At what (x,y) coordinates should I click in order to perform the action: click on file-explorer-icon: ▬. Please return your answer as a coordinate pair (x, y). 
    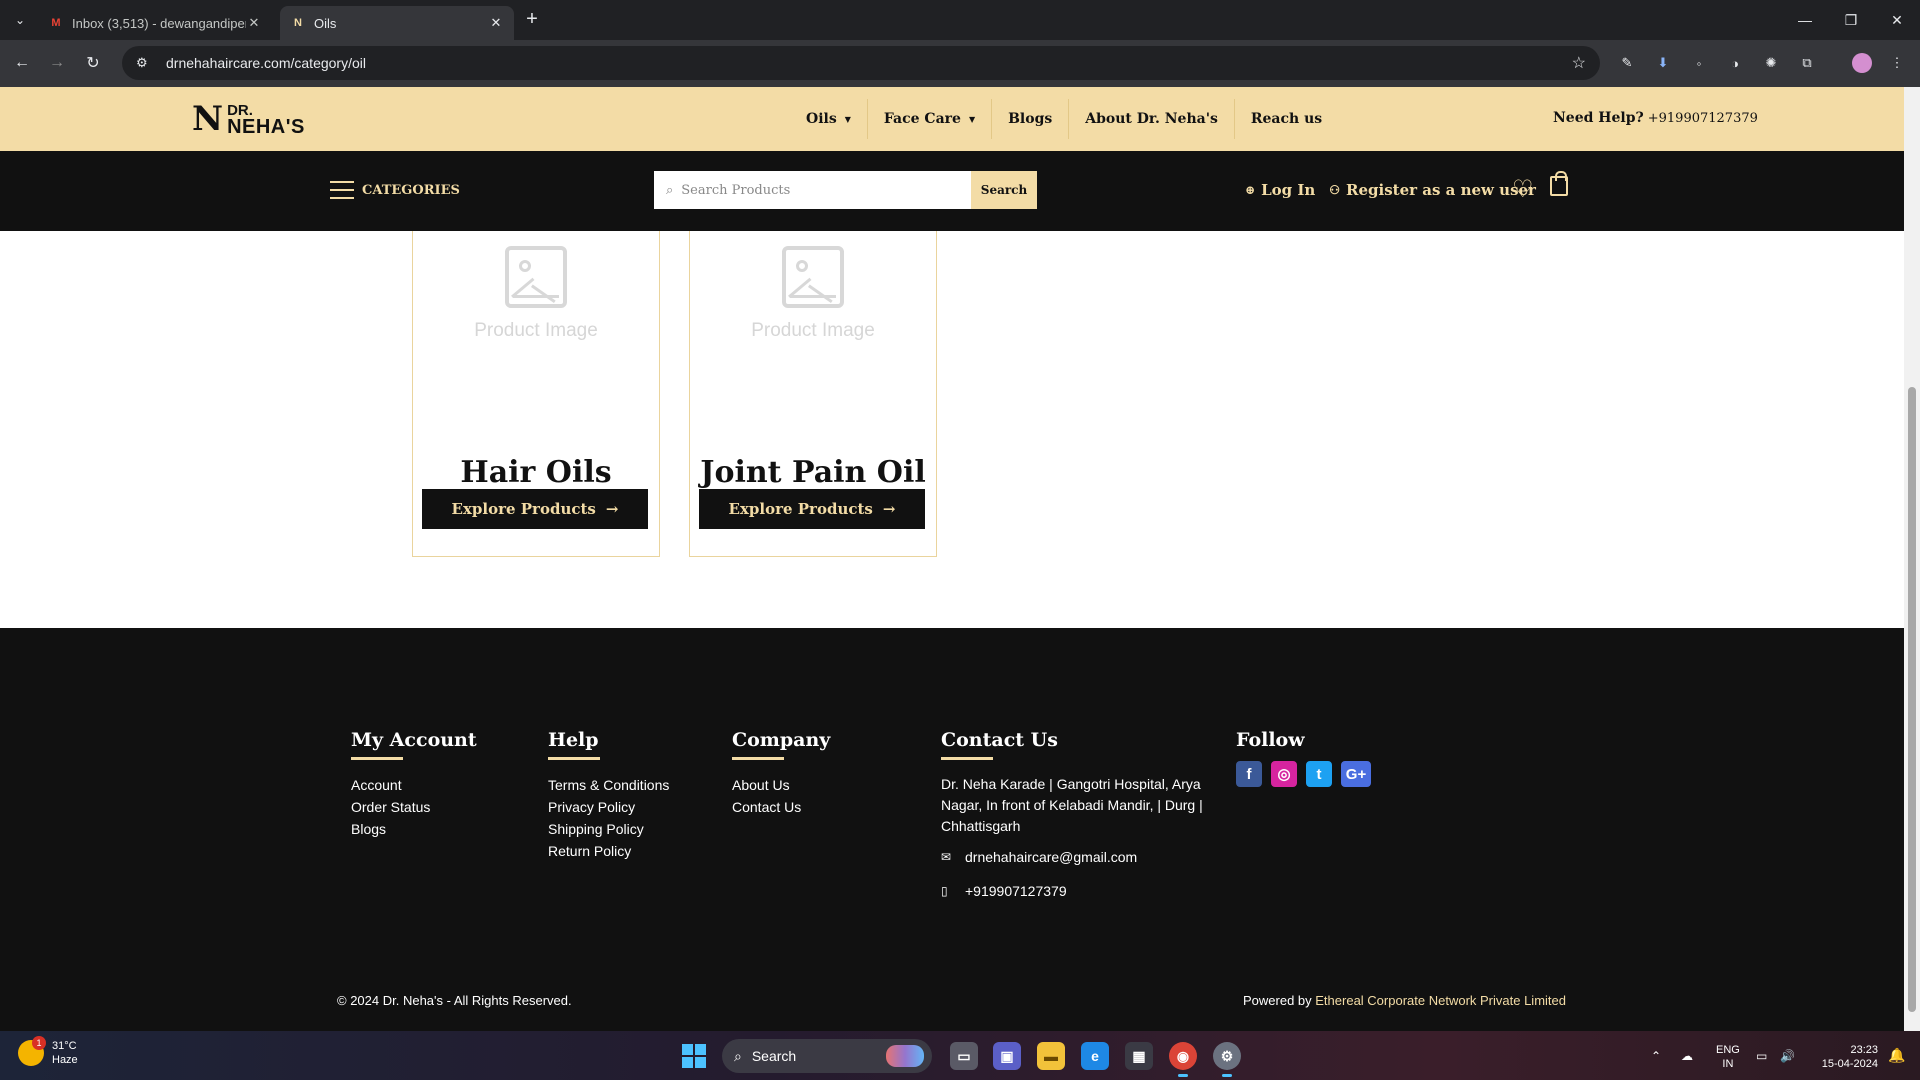
    Looking at the image, I should click on (1051, 1056).